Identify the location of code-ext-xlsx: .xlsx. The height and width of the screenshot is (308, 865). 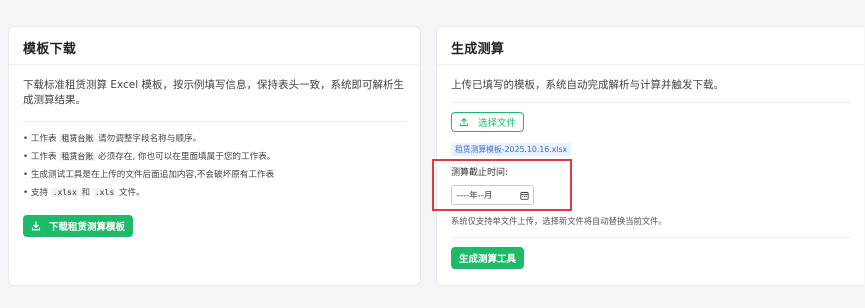
(64, 192).